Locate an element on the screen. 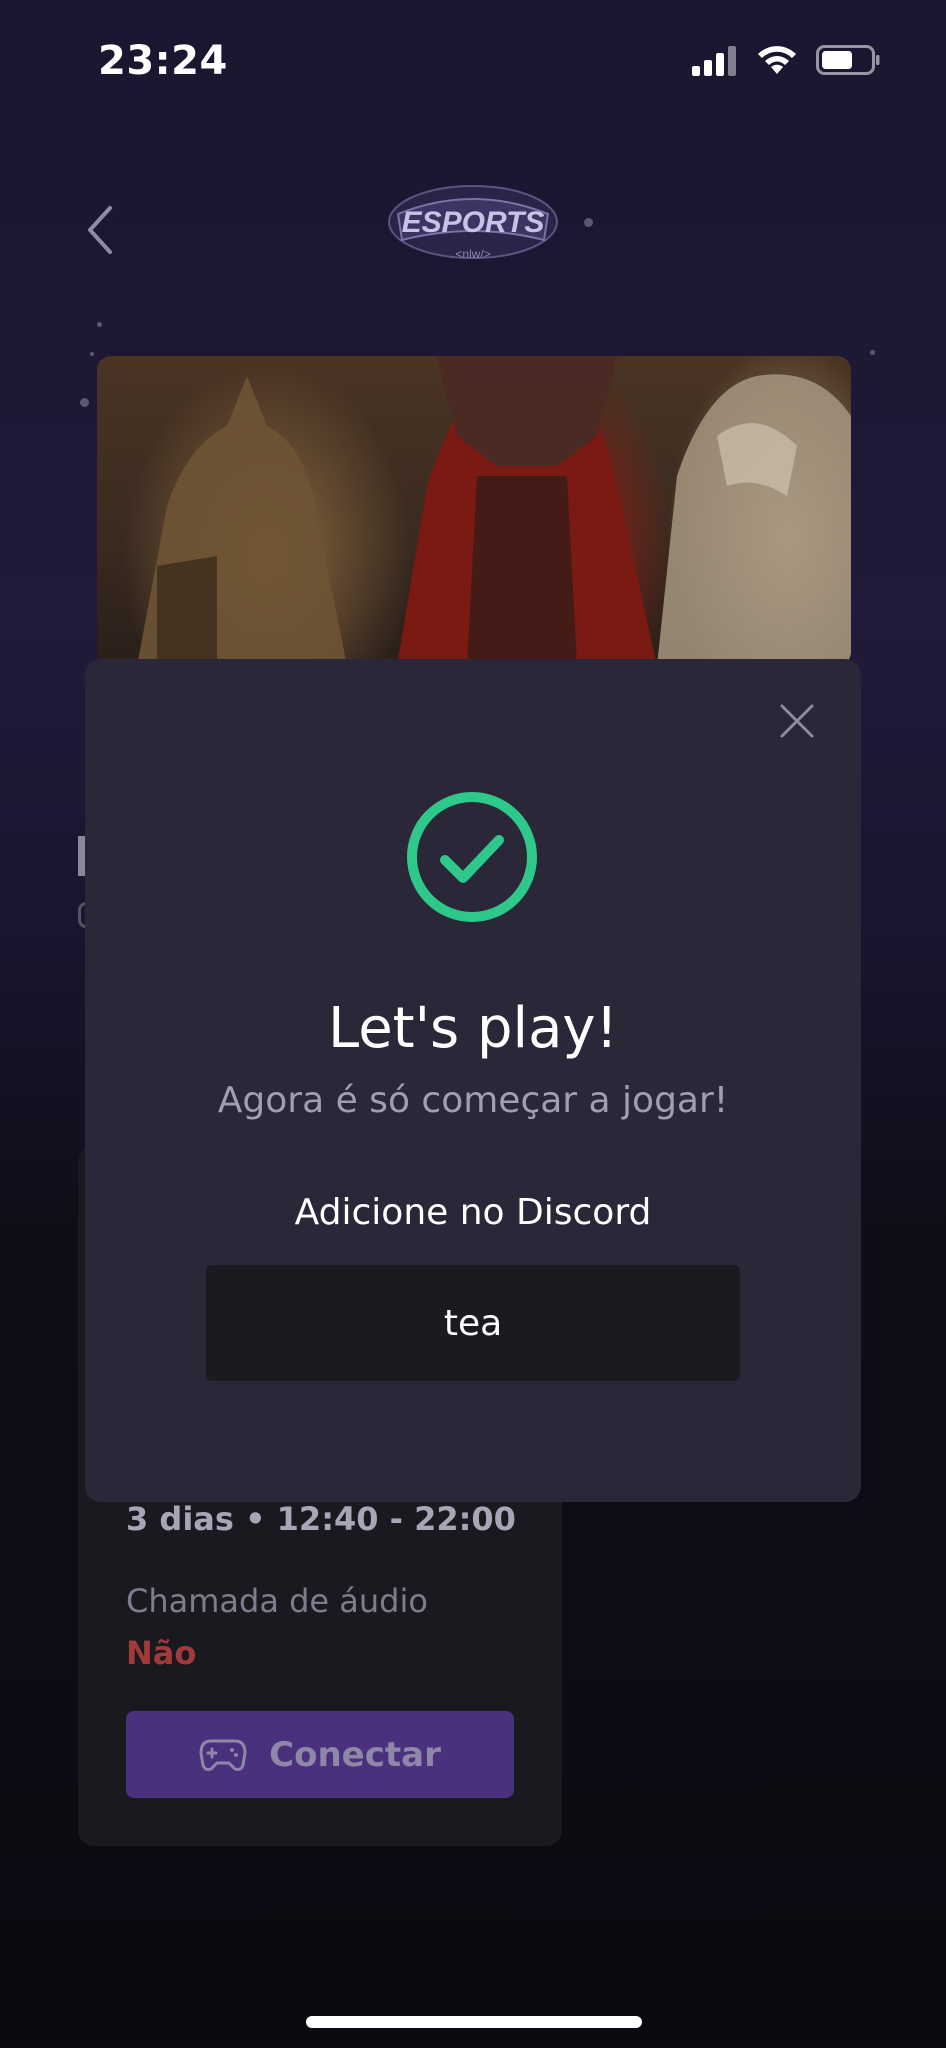 This screenshot has height=2048, width=946. check-circle-icon is located at coordinates (472, 857).